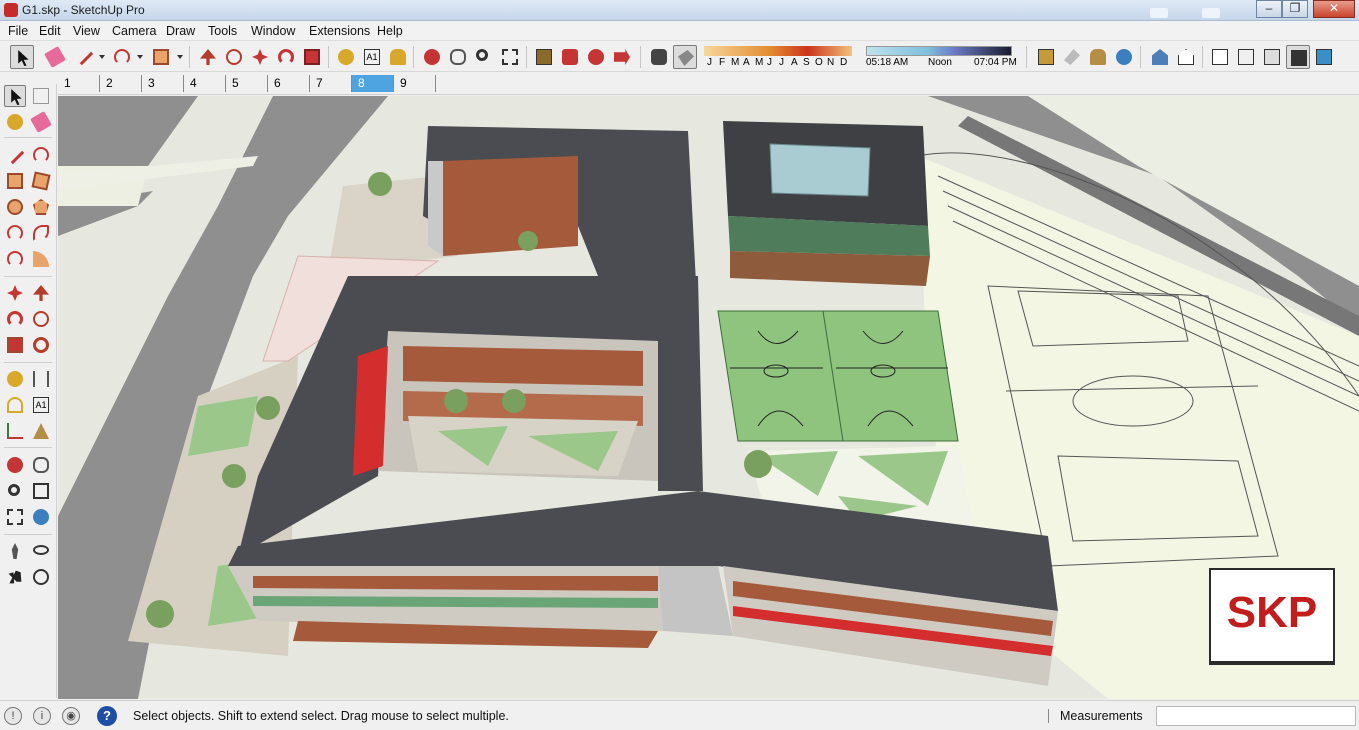 The width and height of the screenshot is (1359, 730). Describe the element at coordinates (122, 57) in the screenshot. I see `arc-tool-button` at that location.